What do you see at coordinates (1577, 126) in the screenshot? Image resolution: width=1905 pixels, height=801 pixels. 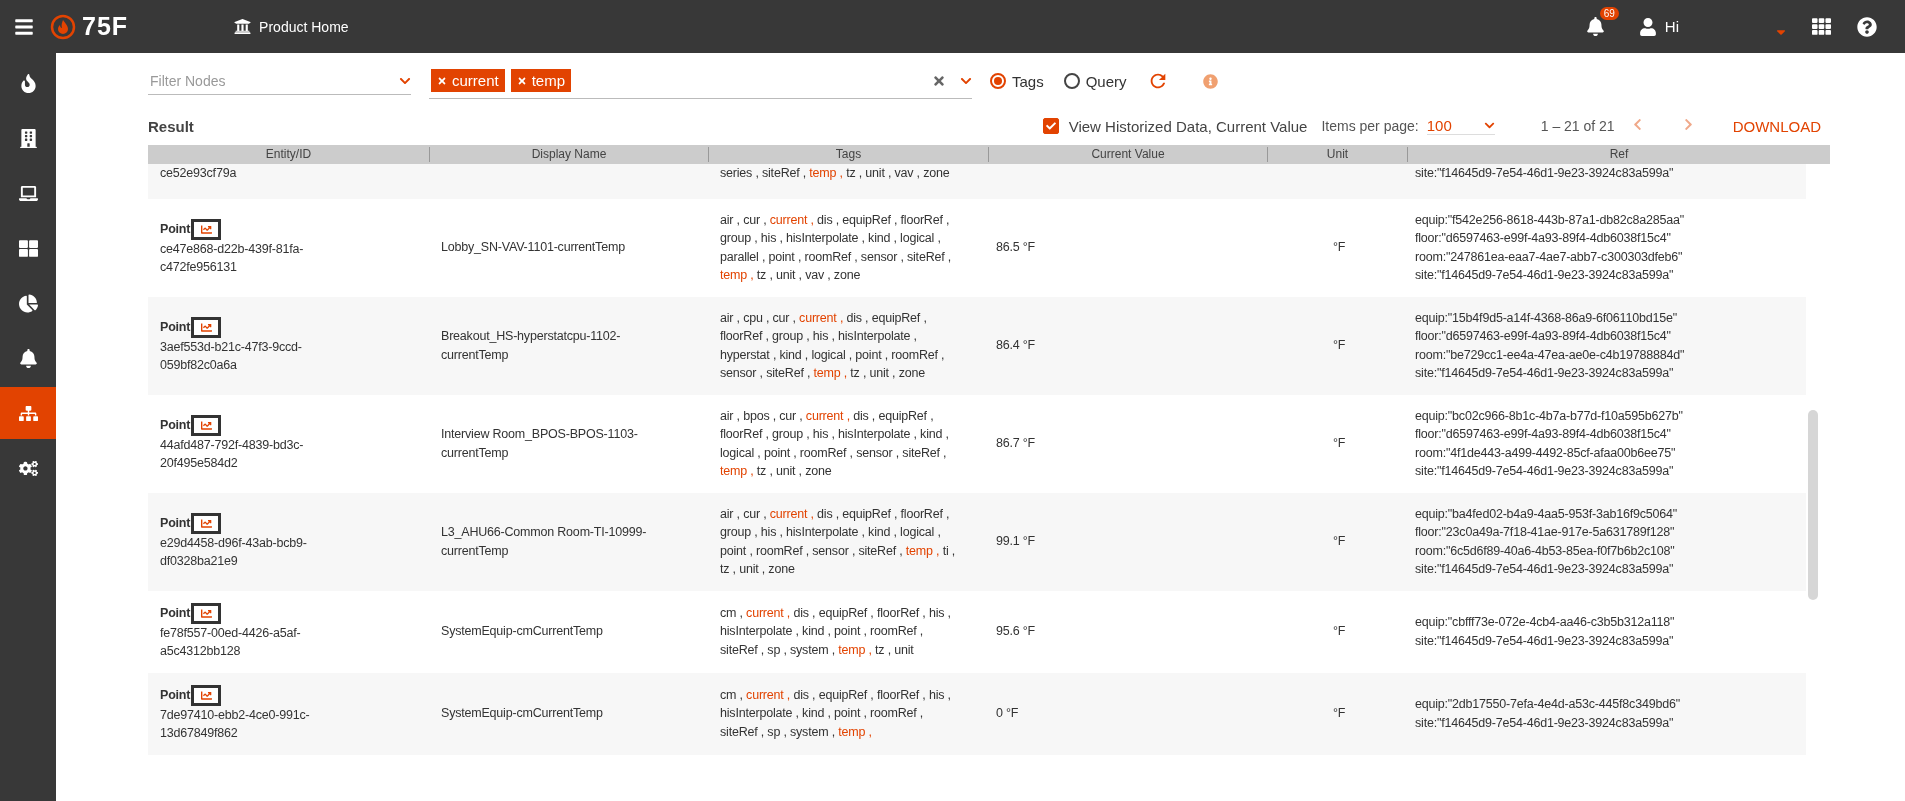 I see `page-range: 1 – 21 of 21` at bounding box center [1577, 126].